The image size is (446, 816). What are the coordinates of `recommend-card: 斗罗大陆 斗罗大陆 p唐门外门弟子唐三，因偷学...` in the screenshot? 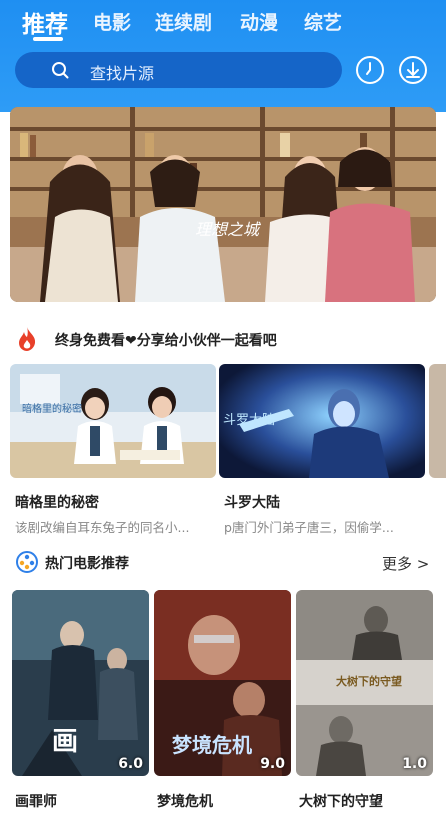 It's located at (322, 449).